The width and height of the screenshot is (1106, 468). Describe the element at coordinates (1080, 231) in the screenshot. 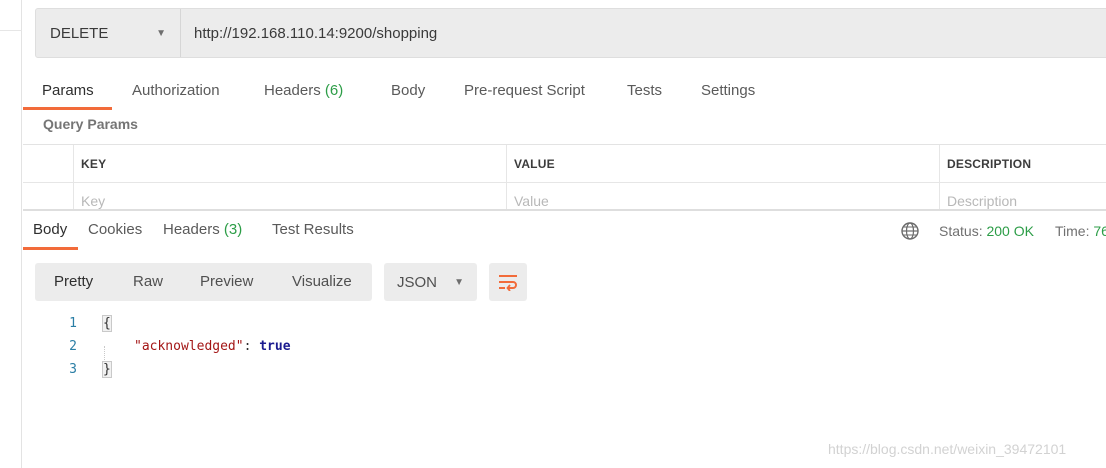

I see `response-time: Time: 76` at that location.